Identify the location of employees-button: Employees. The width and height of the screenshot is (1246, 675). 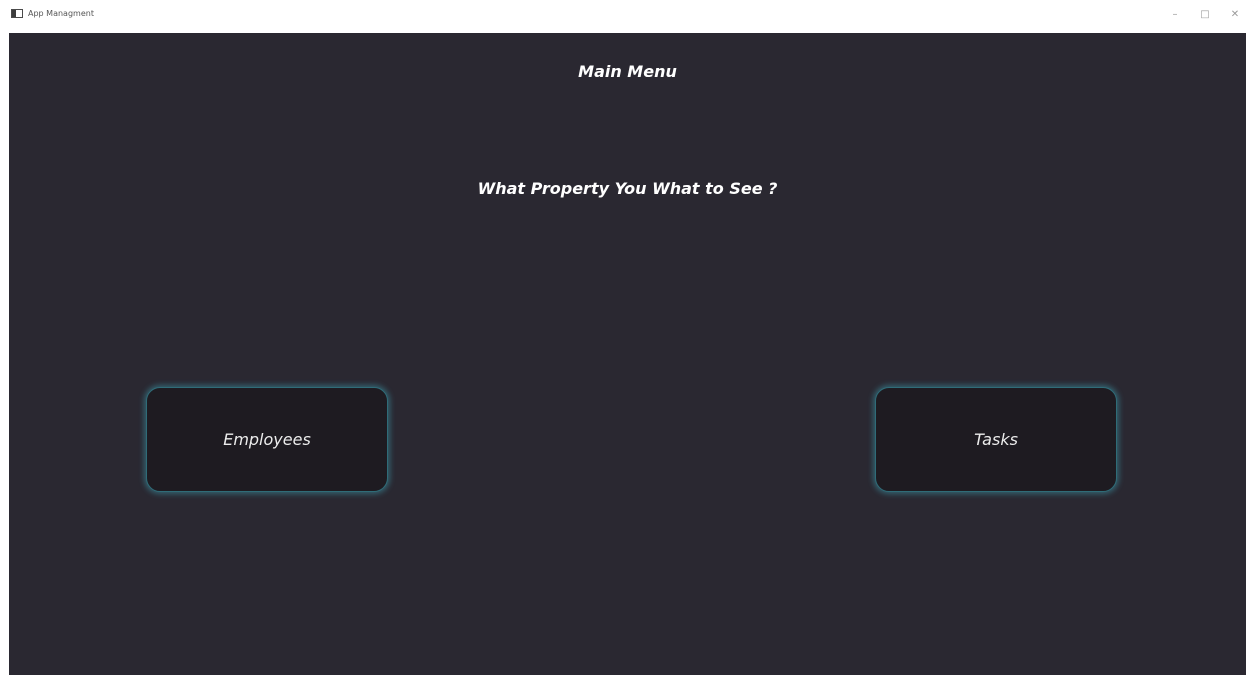
(267, 439).